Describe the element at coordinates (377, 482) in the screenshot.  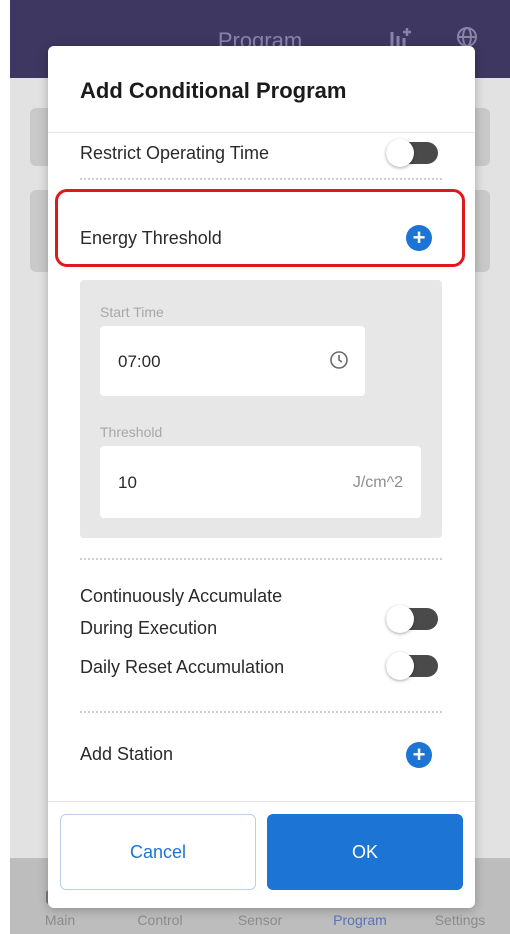
I see `threshold-unit: J/cm^2` at that location.